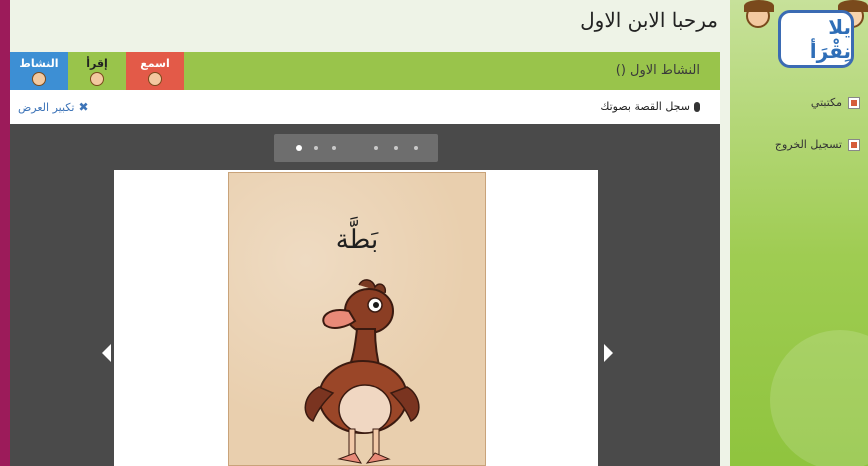 This screenshot has width=868, height=466. Describe the element at coordinates (357, 240) in the screenshot. I see `story-word: بَطَّة` at that location.